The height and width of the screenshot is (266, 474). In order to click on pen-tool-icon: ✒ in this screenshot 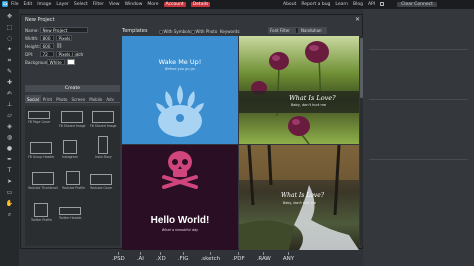, I will do `click(9, 159)`.